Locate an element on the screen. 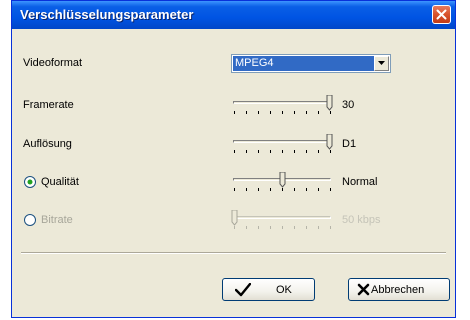 The height and width of the screenshot is (320, 470). close-button is located at coordinates (441, 14).